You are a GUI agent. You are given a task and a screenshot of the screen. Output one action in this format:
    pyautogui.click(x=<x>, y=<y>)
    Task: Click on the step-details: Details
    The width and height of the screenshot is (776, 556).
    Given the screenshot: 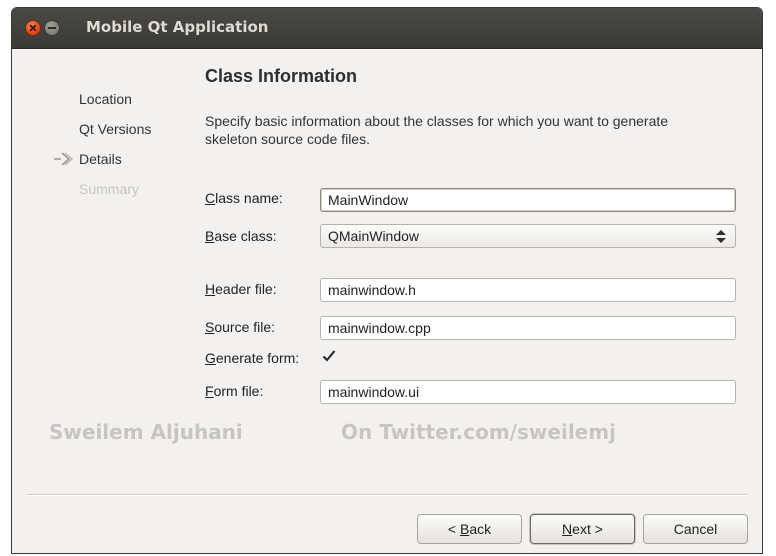 What is the action you would take?
    pyautogui.click(x=100, y=159)
    